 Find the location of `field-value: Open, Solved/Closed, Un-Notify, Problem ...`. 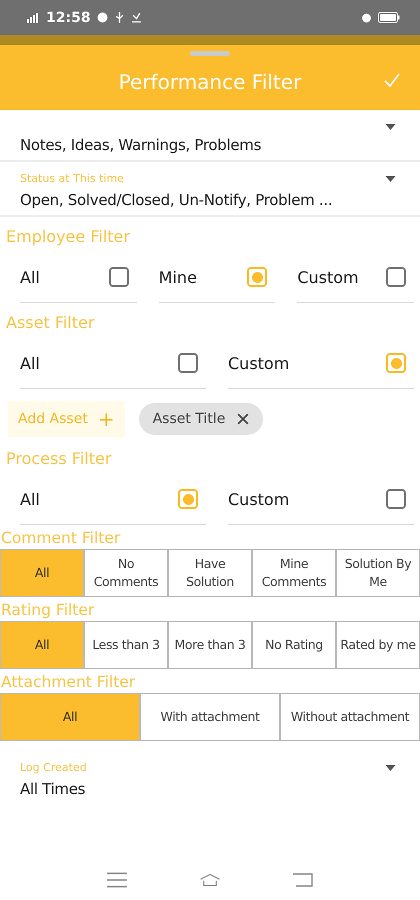

field-value: Open, Solved/Closed, Un-Notify, Problem ... is located at coordinates (177, 200).